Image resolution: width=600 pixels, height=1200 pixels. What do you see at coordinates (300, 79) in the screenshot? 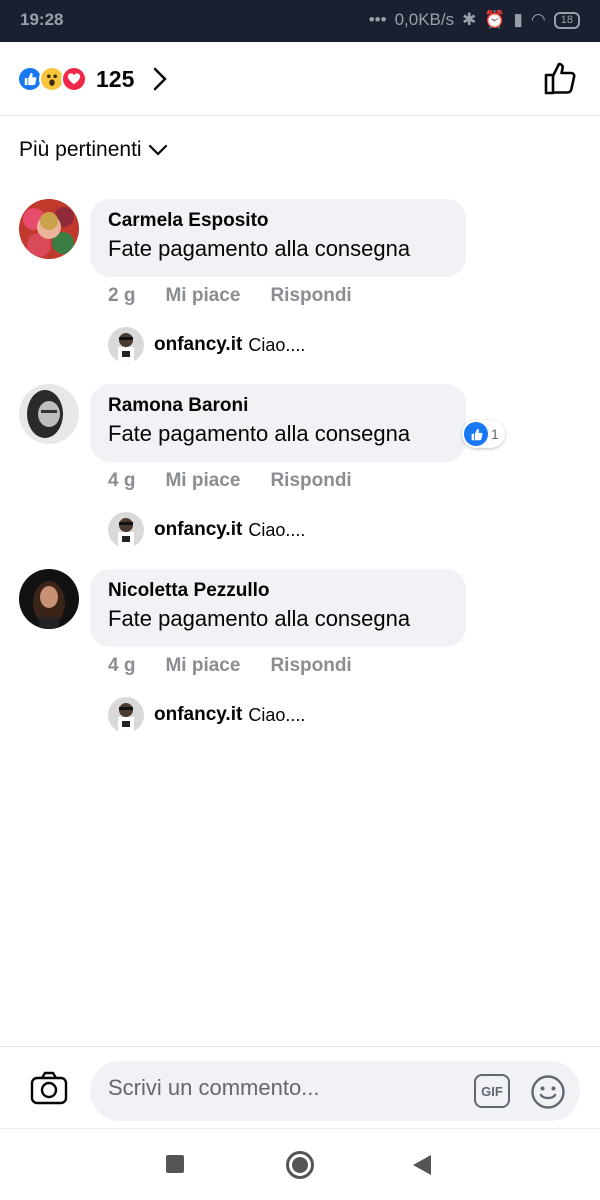
I see `reactions-header: 125` at bounding box center [300, 79].